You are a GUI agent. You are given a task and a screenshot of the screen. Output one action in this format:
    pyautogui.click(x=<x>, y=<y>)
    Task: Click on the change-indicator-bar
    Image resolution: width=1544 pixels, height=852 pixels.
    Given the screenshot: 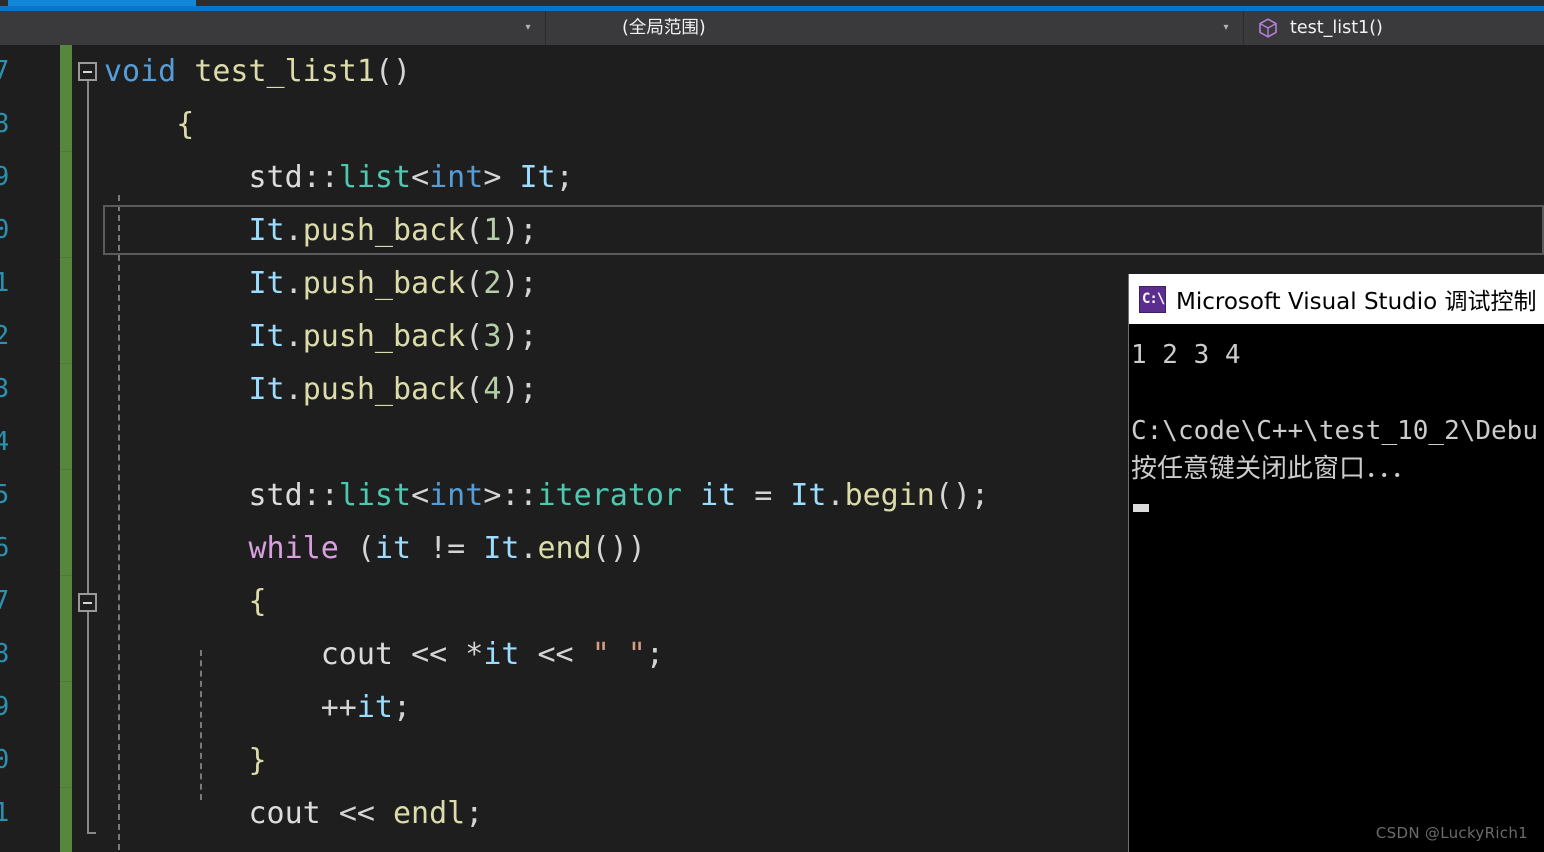 What is the action you would take?
    pyautogui.click(x=66, y=448)
    